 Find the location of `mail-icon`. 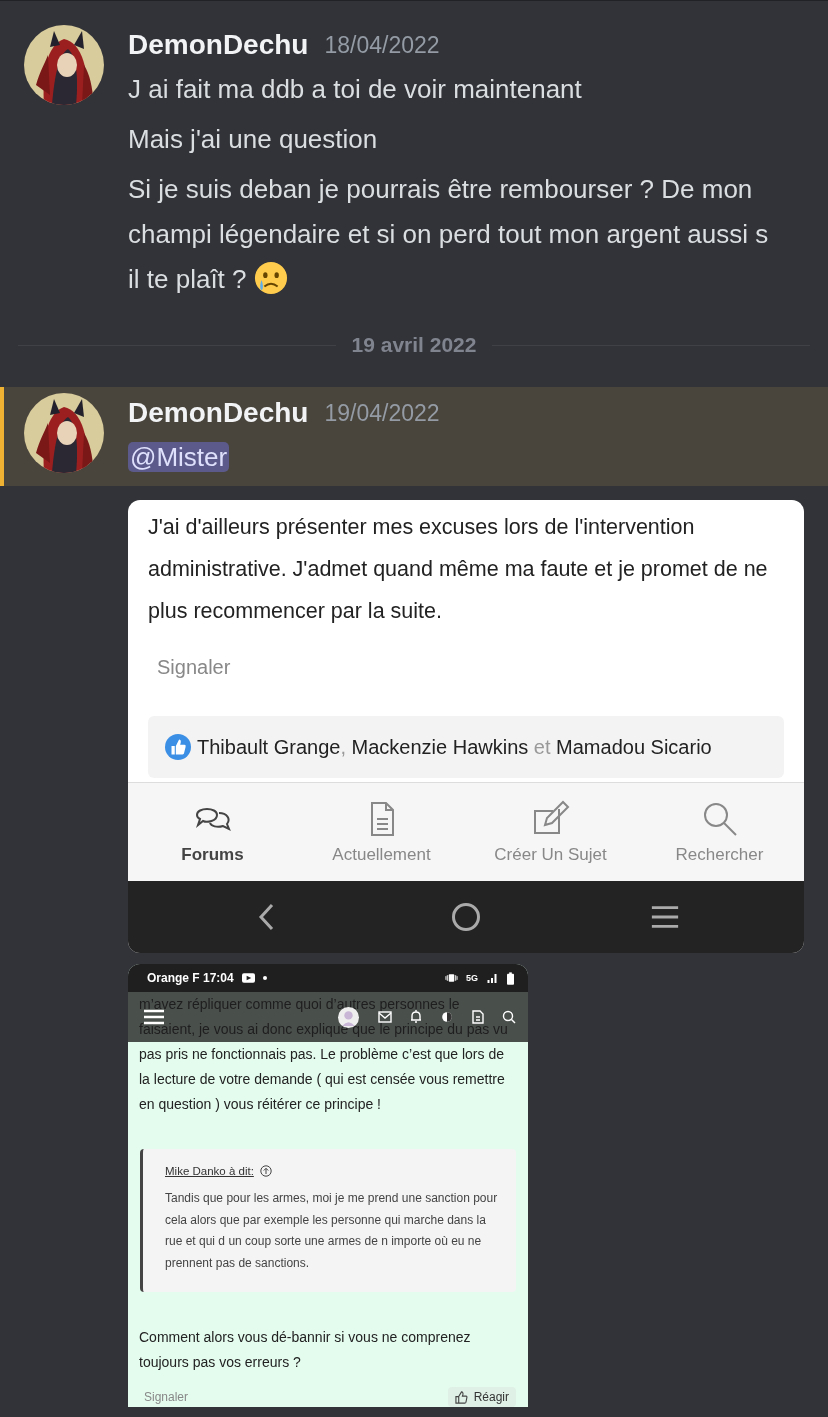

mail-icon is located at coordinates (385, 1017).